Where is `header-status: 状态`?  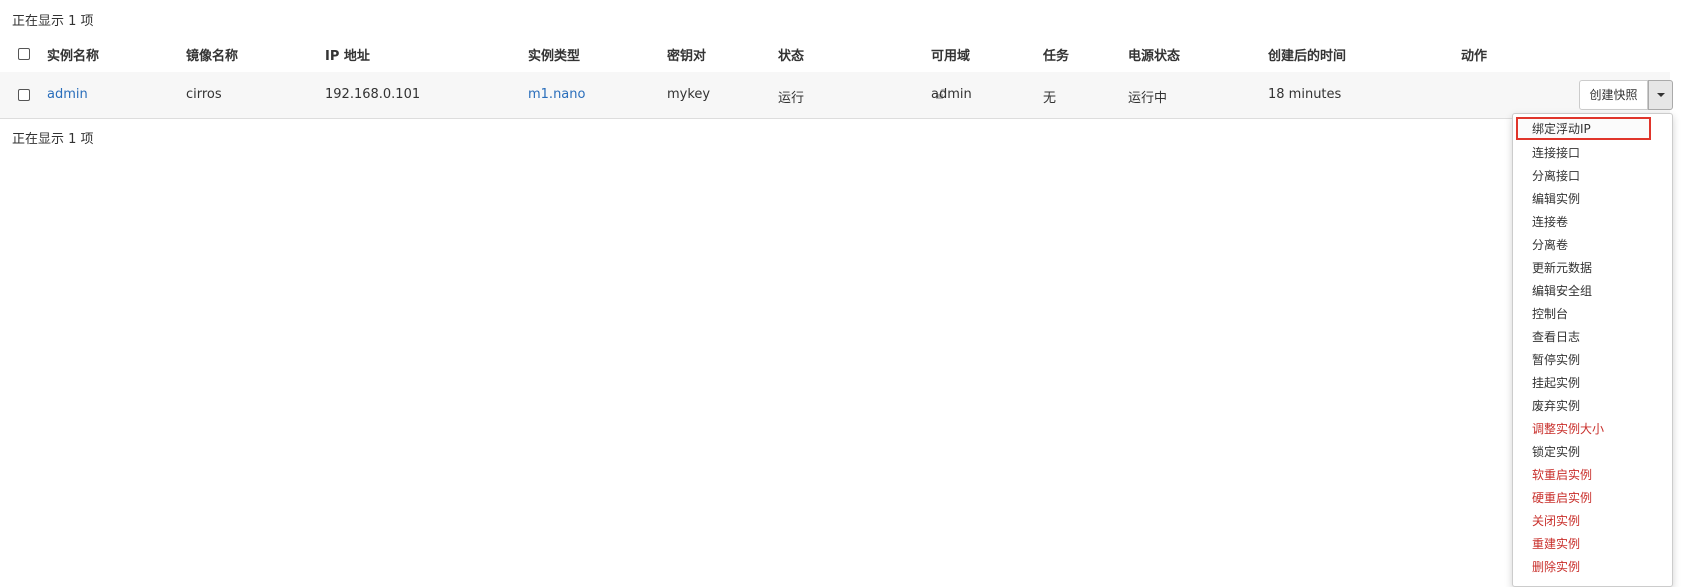 header-status: 状态 is located at coordinates (791, 54).